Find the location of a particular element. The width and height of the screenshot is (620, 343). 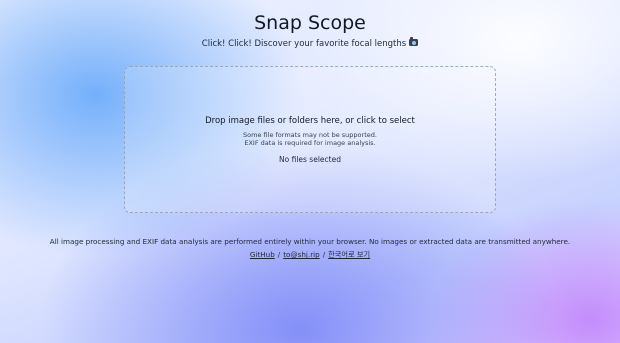

github-link: GitHub is located at coordinates (262, 254).